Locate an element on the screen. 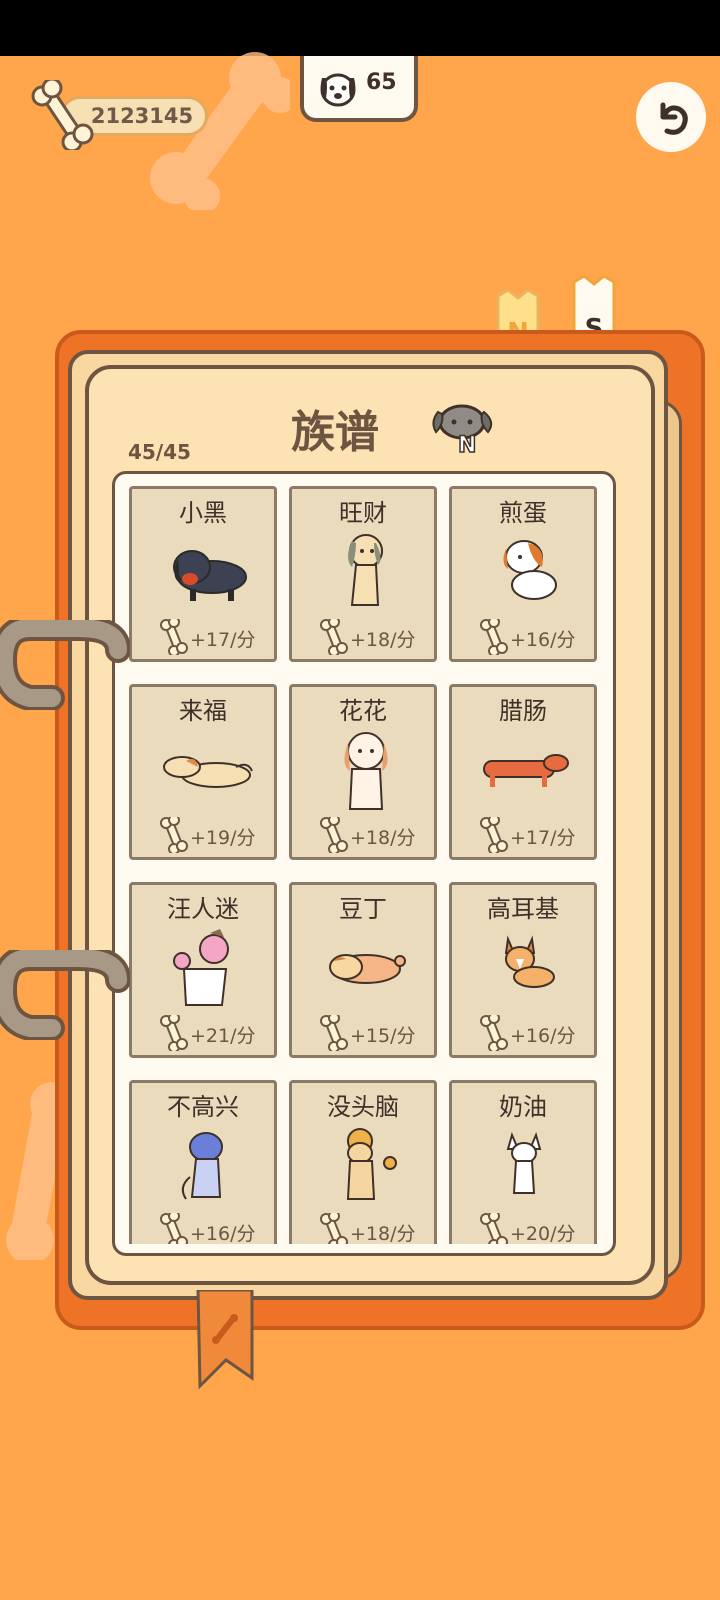  chihuahua-icon is located at coordinates (524, 1163).